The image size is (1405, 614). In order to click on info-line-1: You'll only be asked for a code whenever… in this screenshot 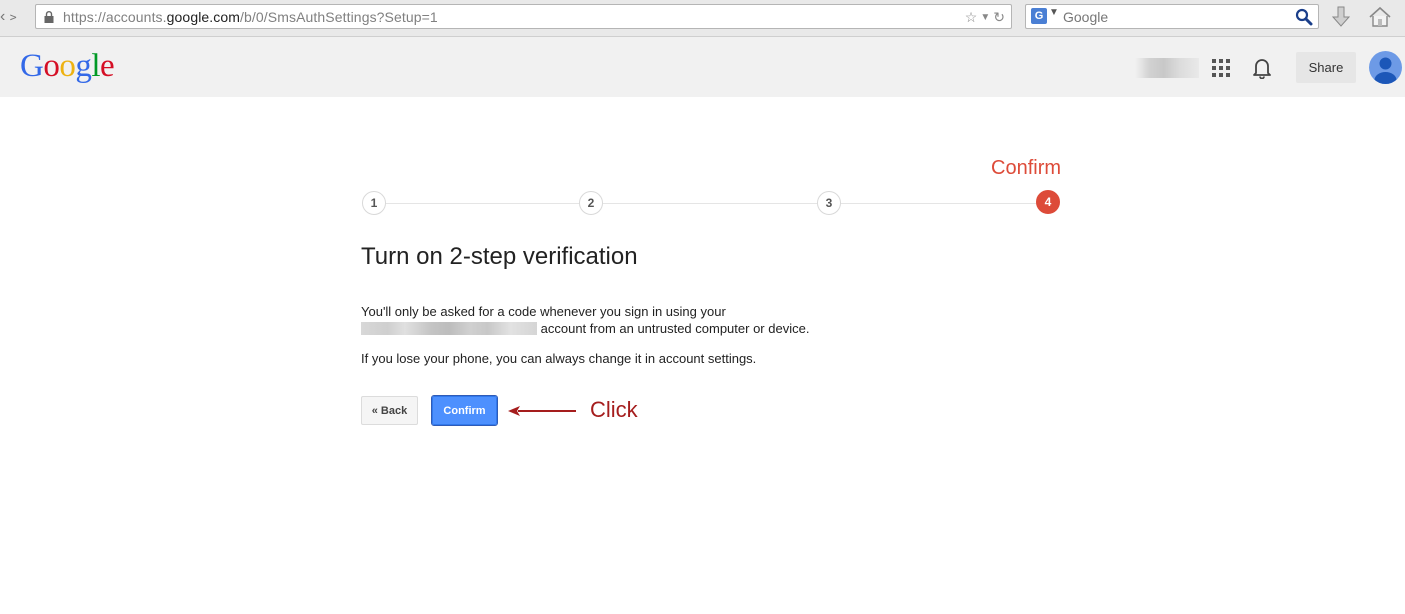, I will do `click(543, 311)`.